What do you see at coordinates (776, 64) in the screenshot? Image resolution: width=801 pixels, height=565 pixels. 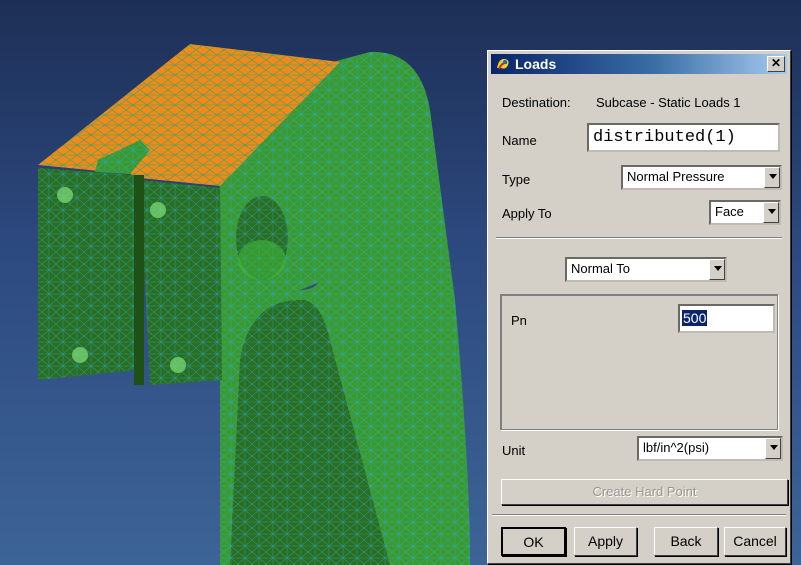 I see `close-icon: ✕` at bounding box center [776, 64].